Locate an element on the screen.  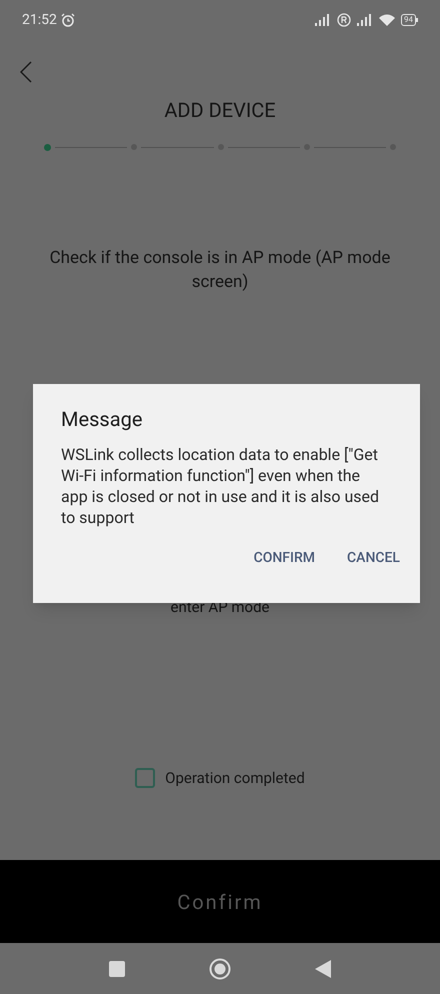
status-time: 21:52 is located at coordinates (39, 20).